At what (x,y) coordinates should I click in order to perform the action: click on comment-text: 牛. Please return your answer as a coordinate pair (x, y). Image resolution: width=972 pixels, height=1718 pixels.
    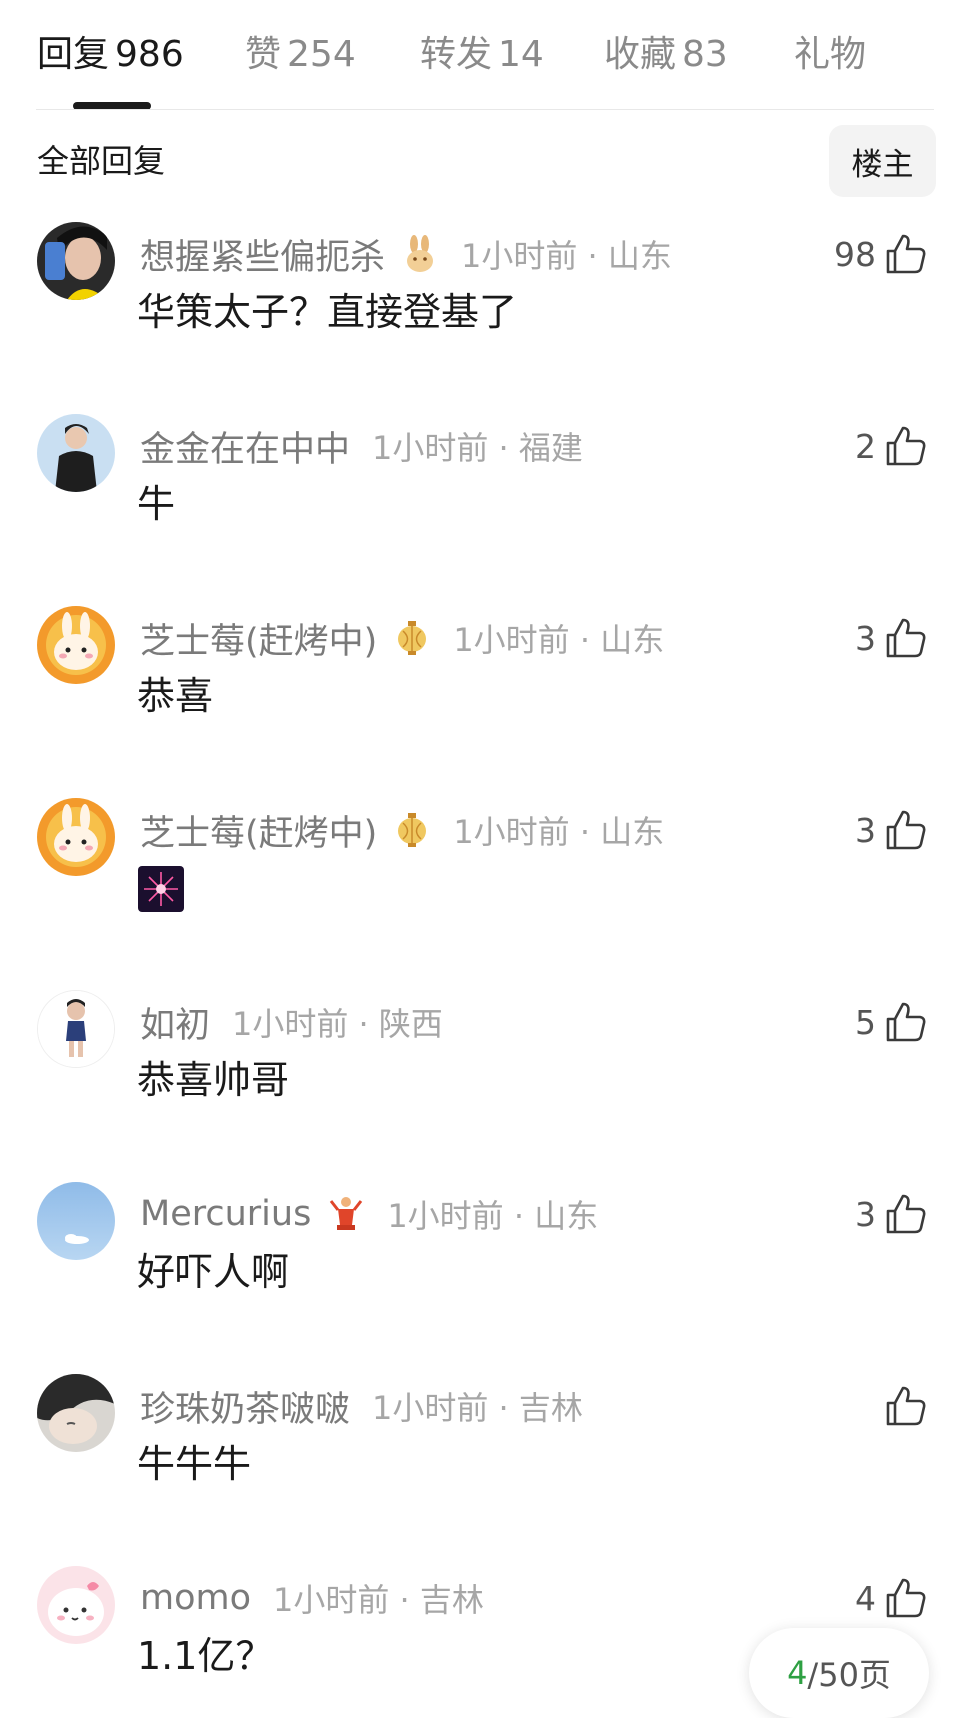
    Looking at the image, I should click on (156, 504).